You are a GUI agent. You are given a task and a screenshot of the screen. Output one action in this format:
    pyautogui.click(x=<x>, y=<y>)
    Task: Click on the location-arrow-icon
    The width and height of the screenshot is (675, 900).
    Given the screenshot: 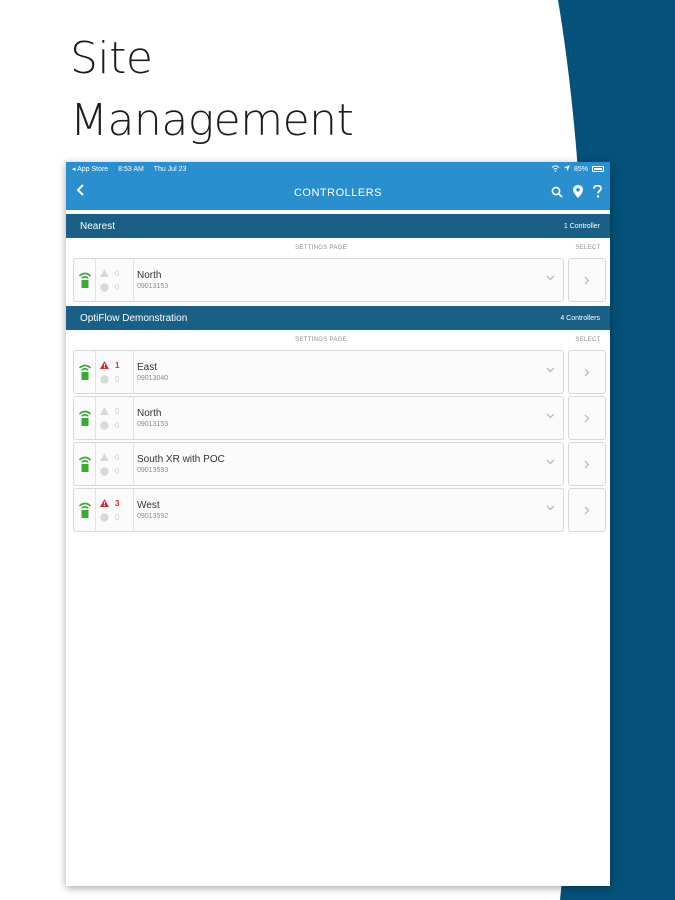 What is the action you would take?
    pyautogui.click(x=566, y=169)
    